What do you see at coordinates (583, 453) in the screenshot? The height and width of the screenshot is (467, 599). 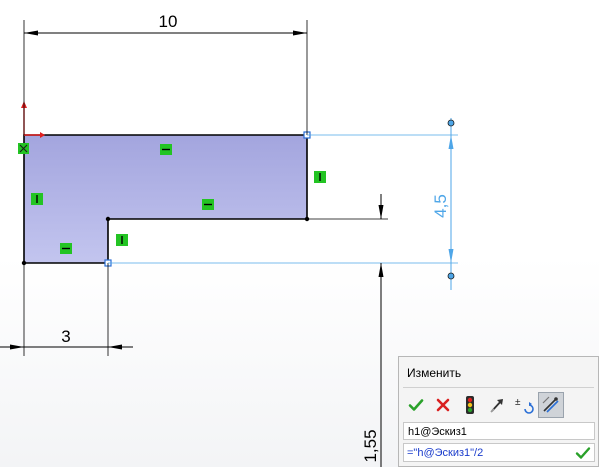 I see `equation-ok-icon` at bounding box center [583, 453].